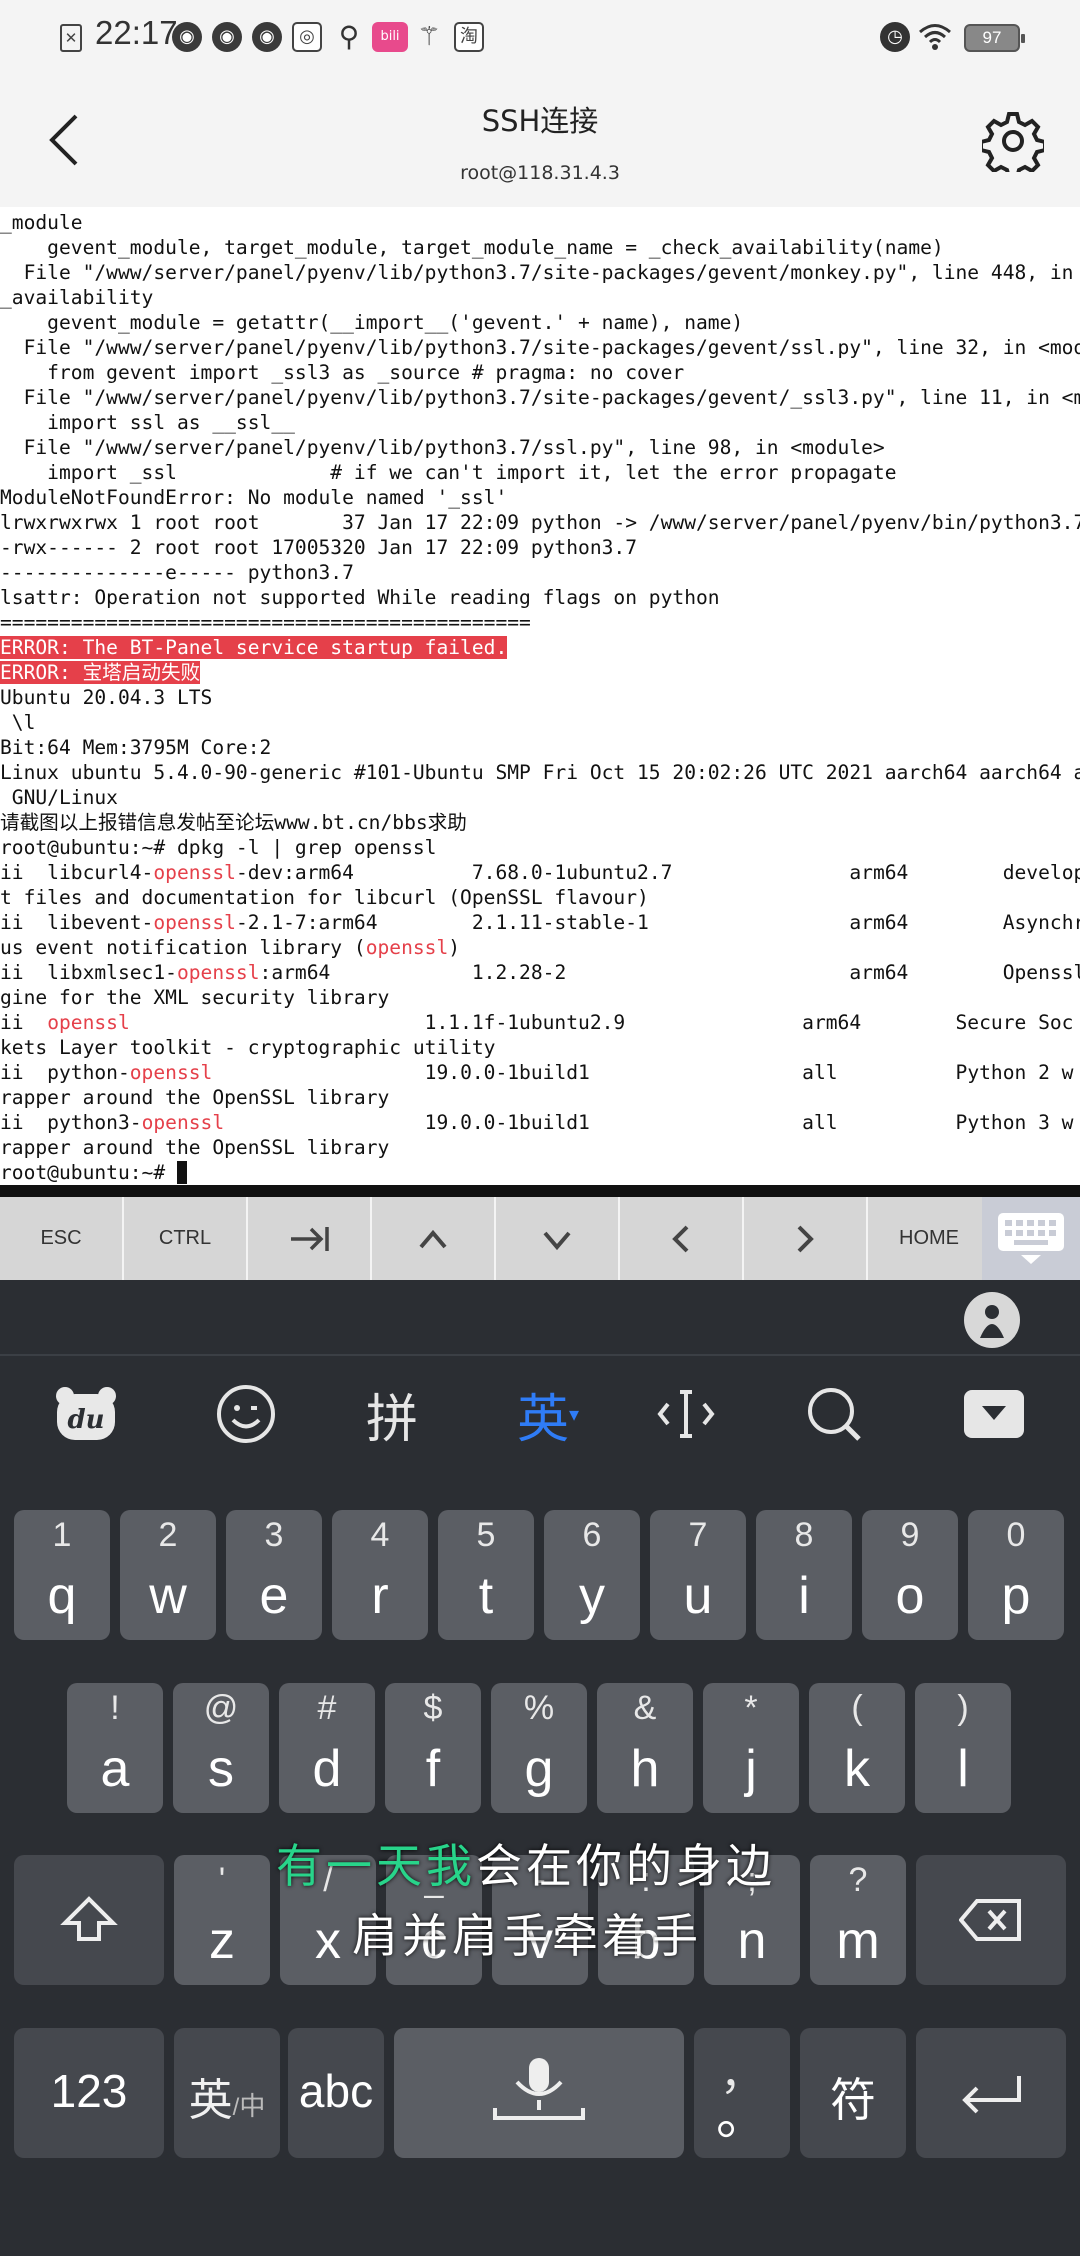 The image size is (1080, 2256). I want to click on key-t: 5t, so click(486, 1575).